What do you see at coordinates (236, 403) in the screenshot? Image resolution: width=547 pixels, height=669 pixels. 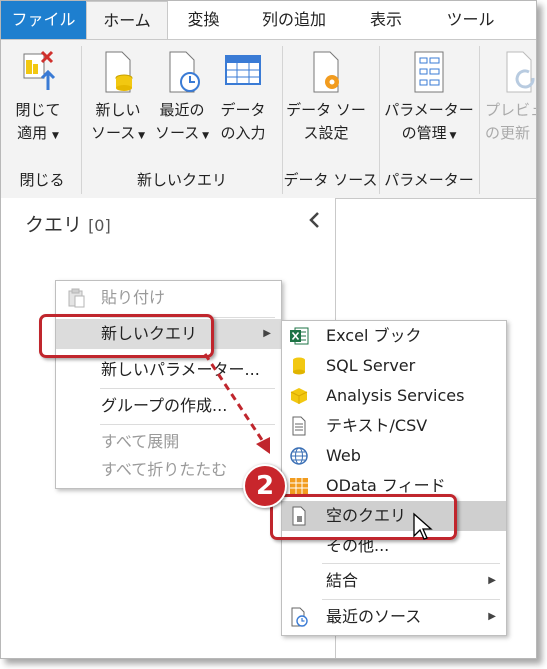 I see `annotation-arrow` at bounding box center [236, 403].